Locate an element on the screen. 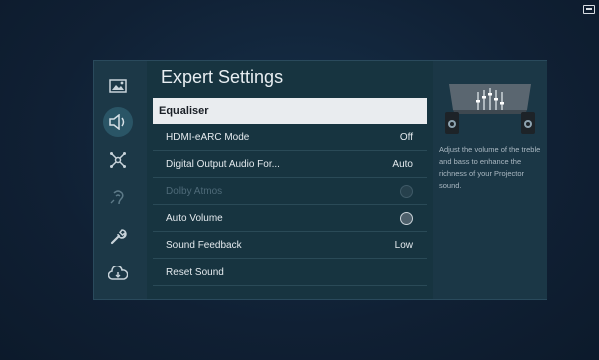  menu-item-sound-feedback: Sound Feedback Low is located at coordinates (290, 245).